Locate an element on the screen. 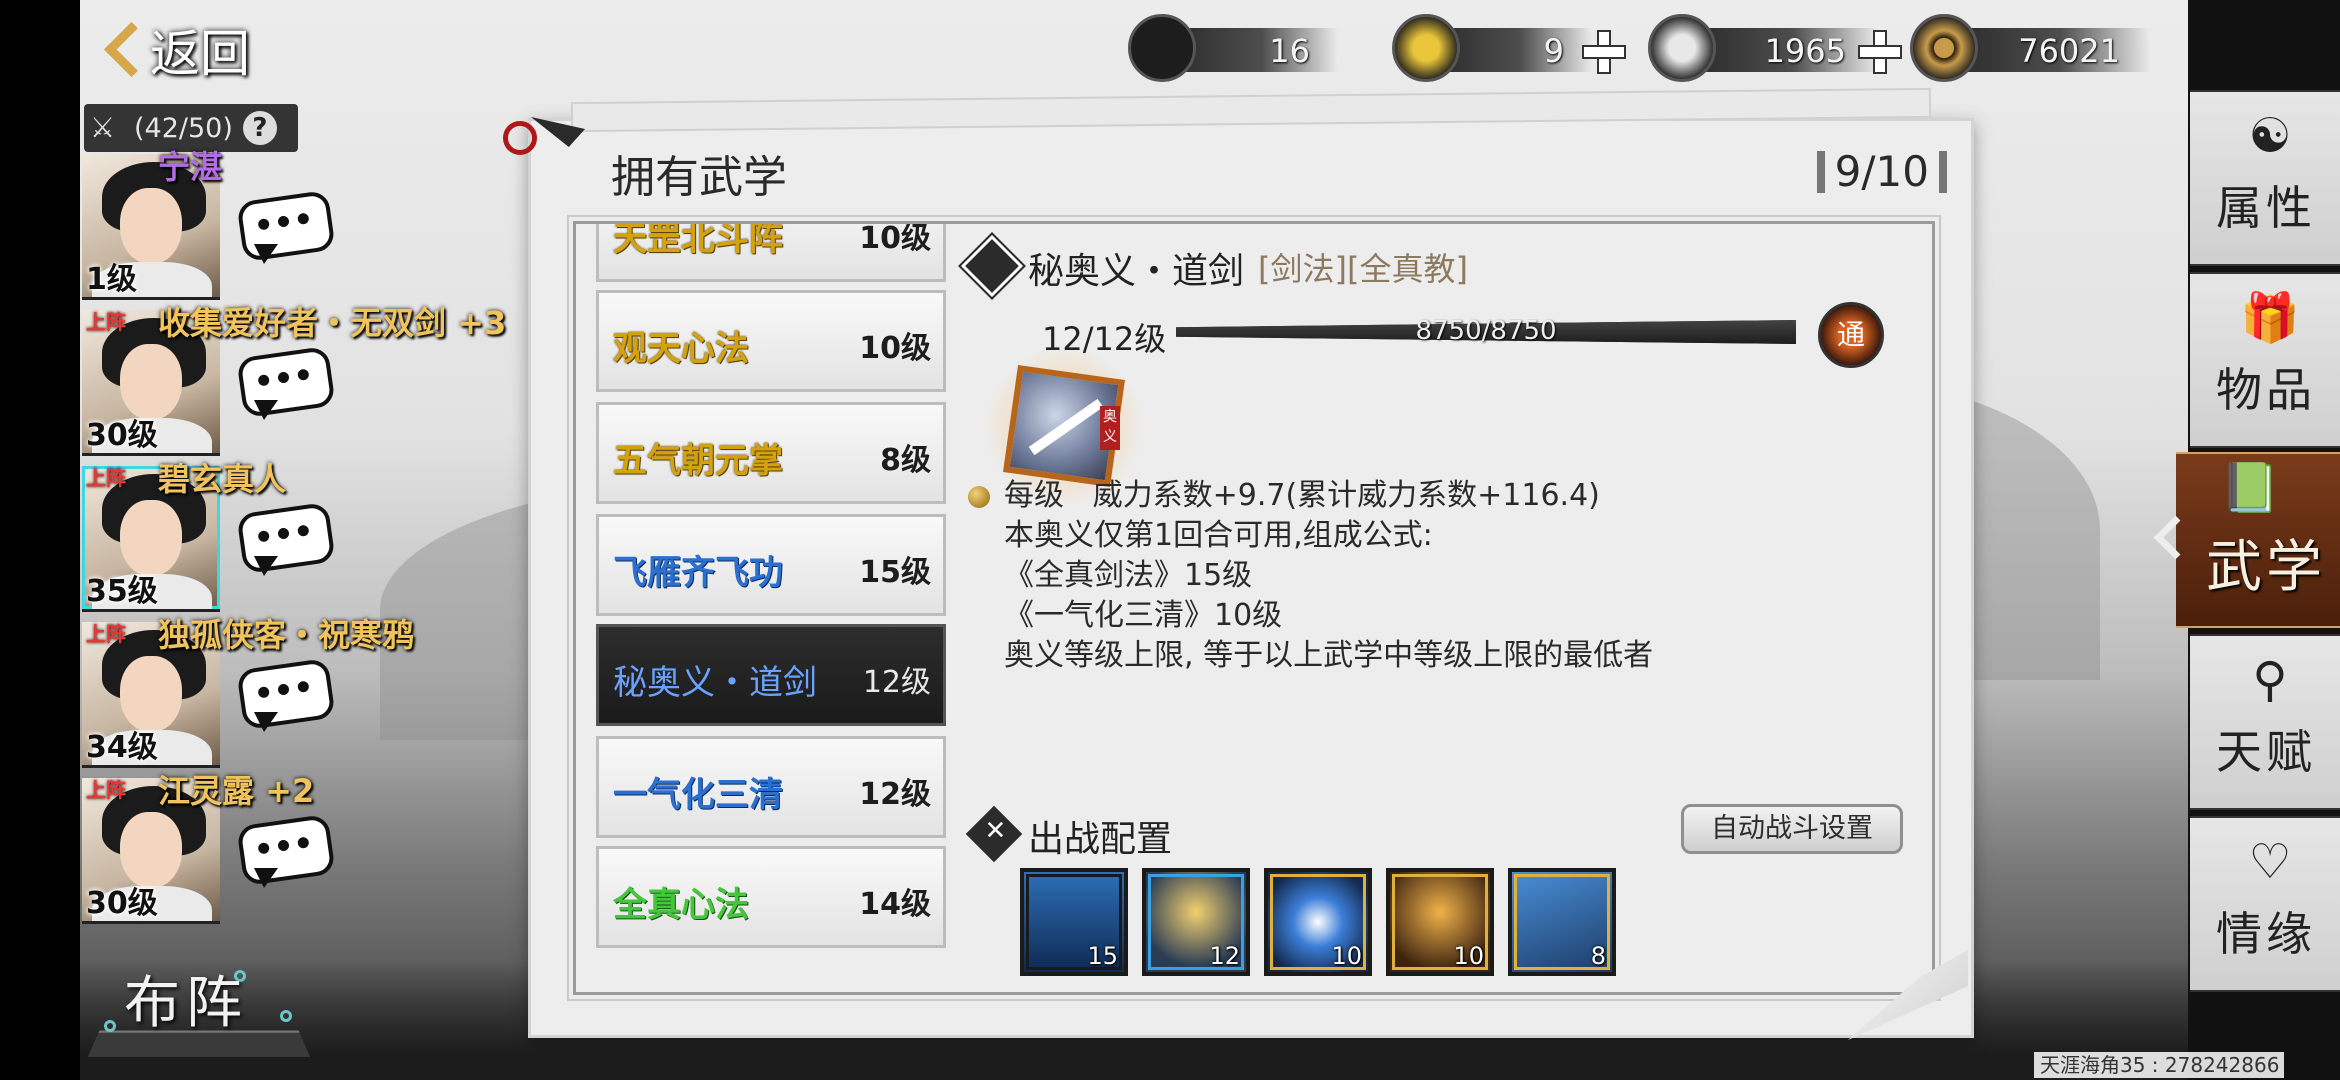 This screenshot has width=2340, height=1080. tab-label: 属性 is located at coordinates (2266, 208).